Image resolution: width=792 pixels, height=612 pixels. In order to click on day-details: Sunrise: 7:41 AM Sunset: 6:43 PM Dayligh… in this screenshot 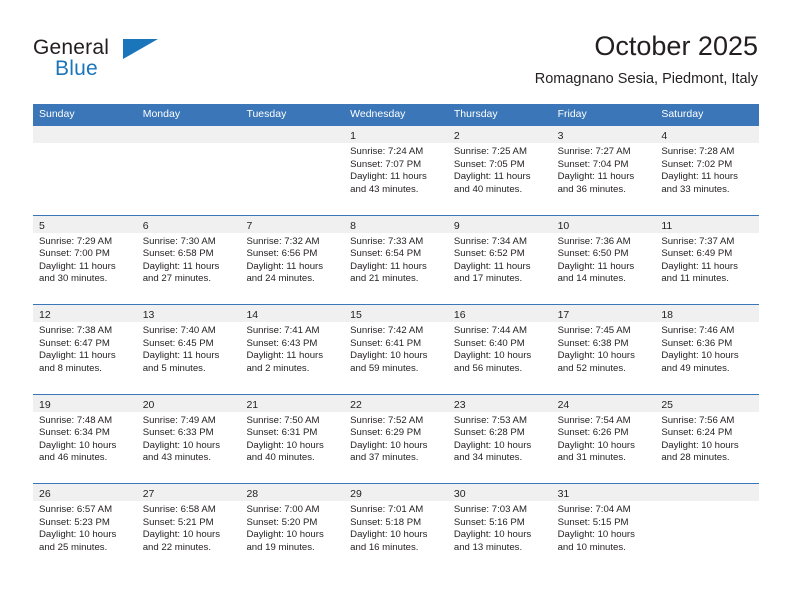, I will do `click(292, 348)`.